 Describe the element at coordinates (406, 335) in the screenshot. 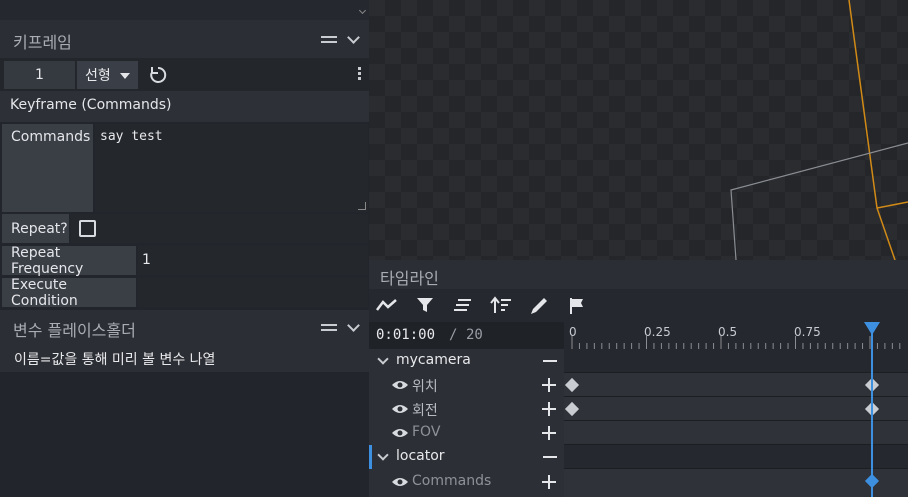

I see `current-time: 0:01:00` at that location.